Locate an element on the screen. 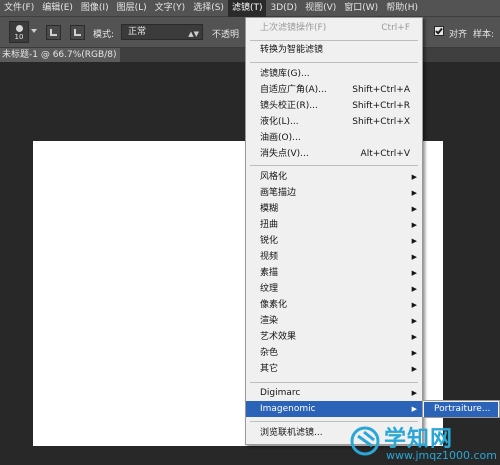 The image size is (500, 465). menu-filter: 滤镜(T) is located at coordinates (247, 8).